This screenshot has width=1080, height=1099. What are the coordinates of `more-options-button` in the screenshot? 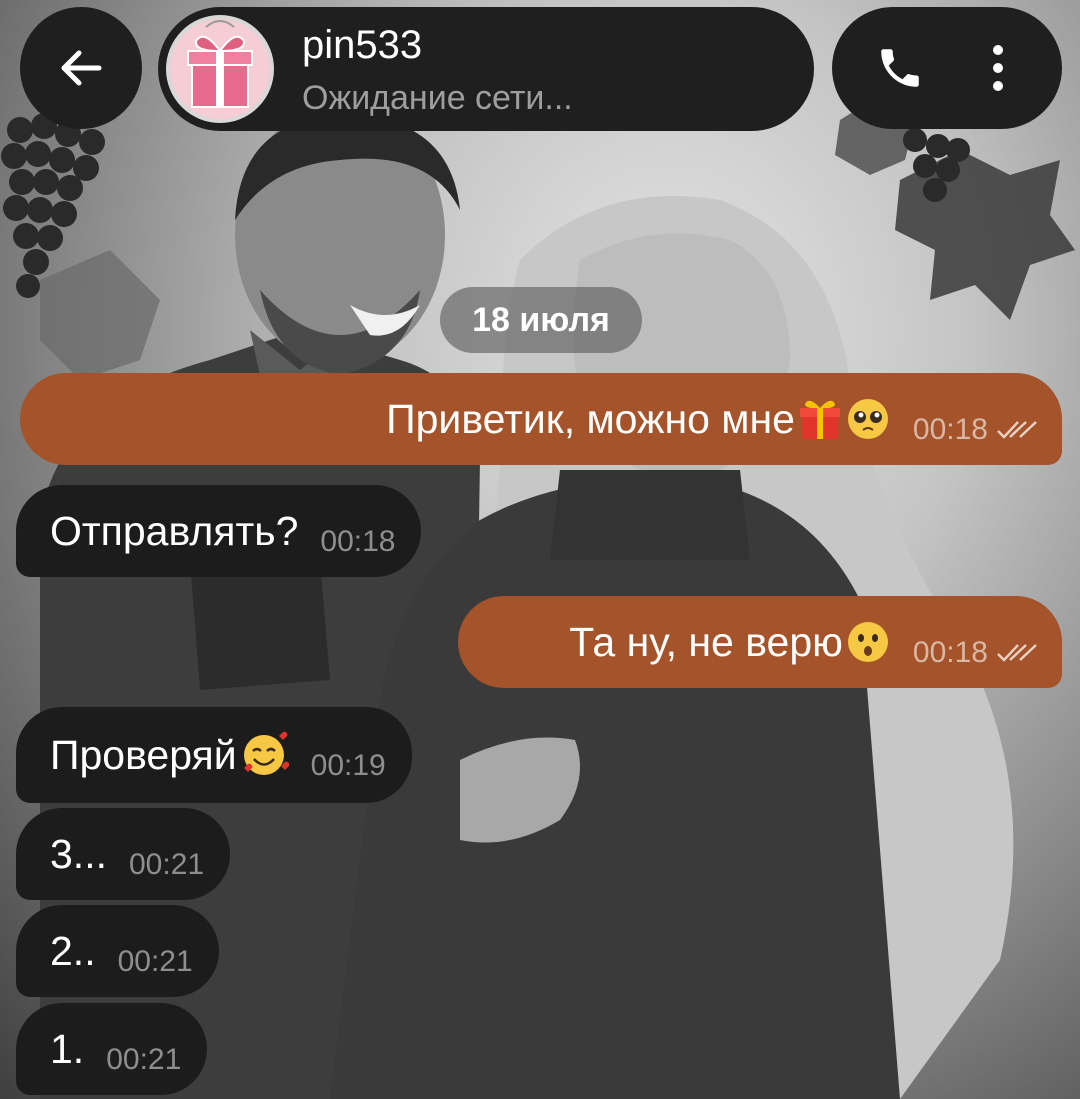 It's located at (998, 68).